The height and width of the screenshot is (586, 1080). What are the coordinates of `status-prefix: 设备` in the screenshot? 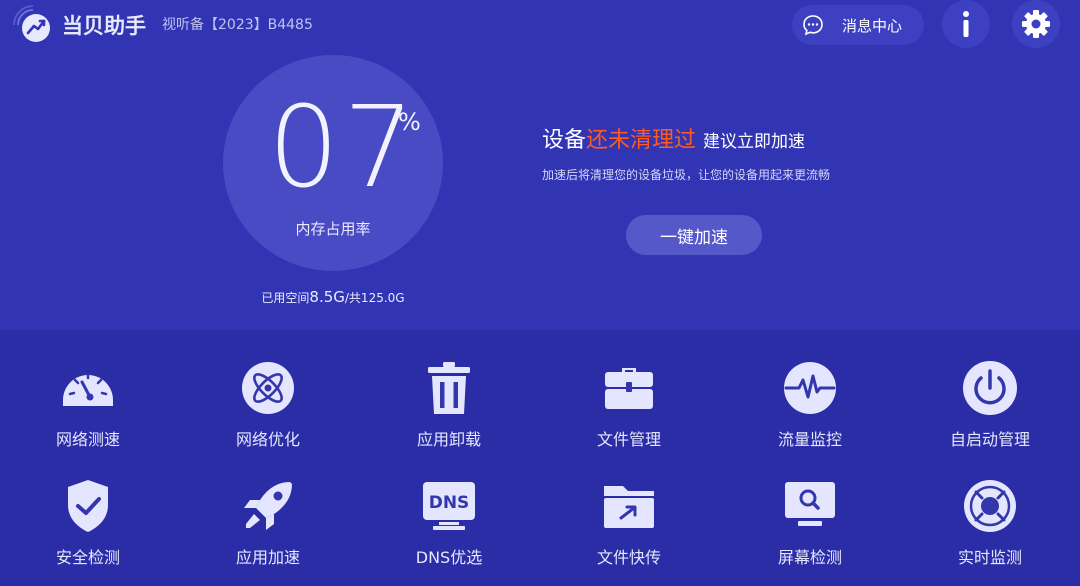 It's located at (564, 140).